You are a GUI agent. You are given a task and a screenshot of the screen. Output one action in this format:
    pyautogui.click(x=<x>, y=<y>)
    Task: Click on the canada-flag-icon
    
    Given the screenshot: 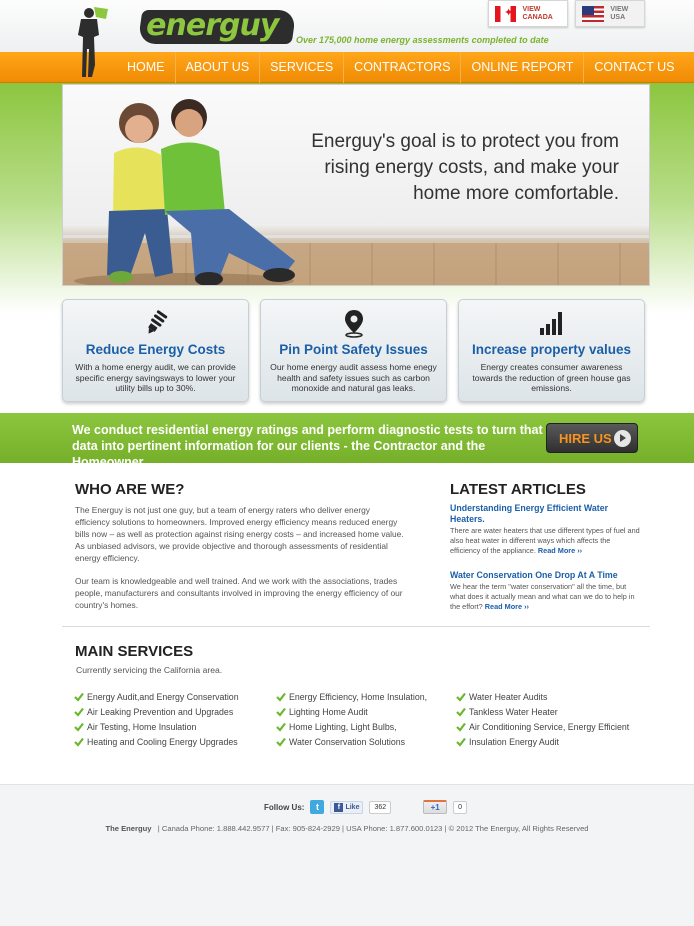 What is the action you would take?
    pyautogui.click(x=506, y=13)
    